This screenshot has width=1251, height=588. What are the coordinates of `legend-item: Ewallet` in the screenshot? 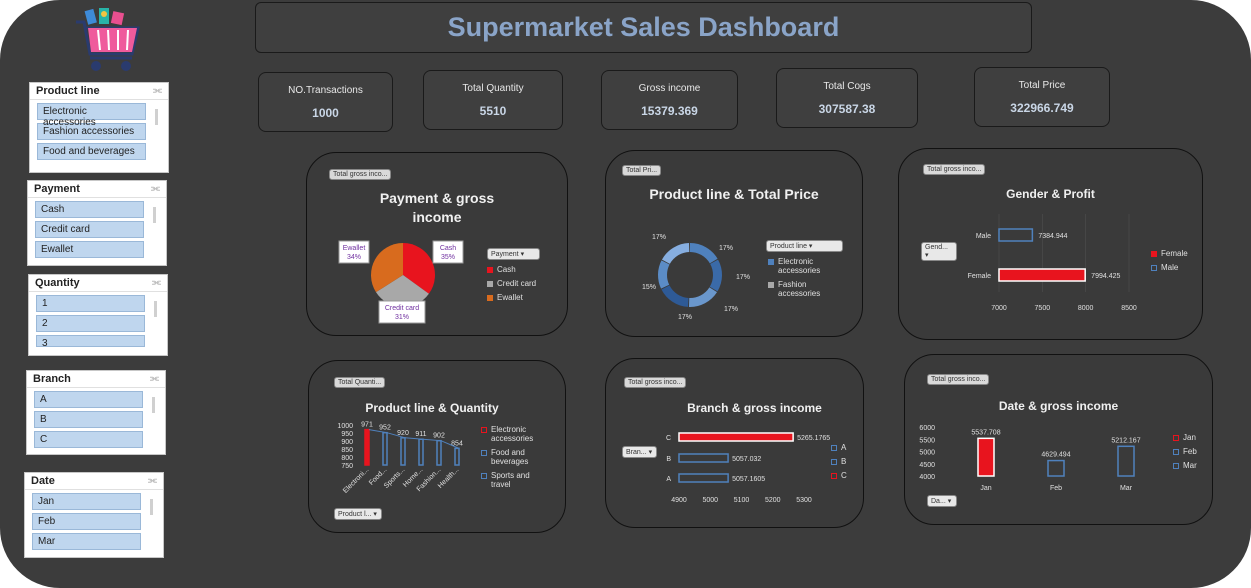 It's located at (511, 297).